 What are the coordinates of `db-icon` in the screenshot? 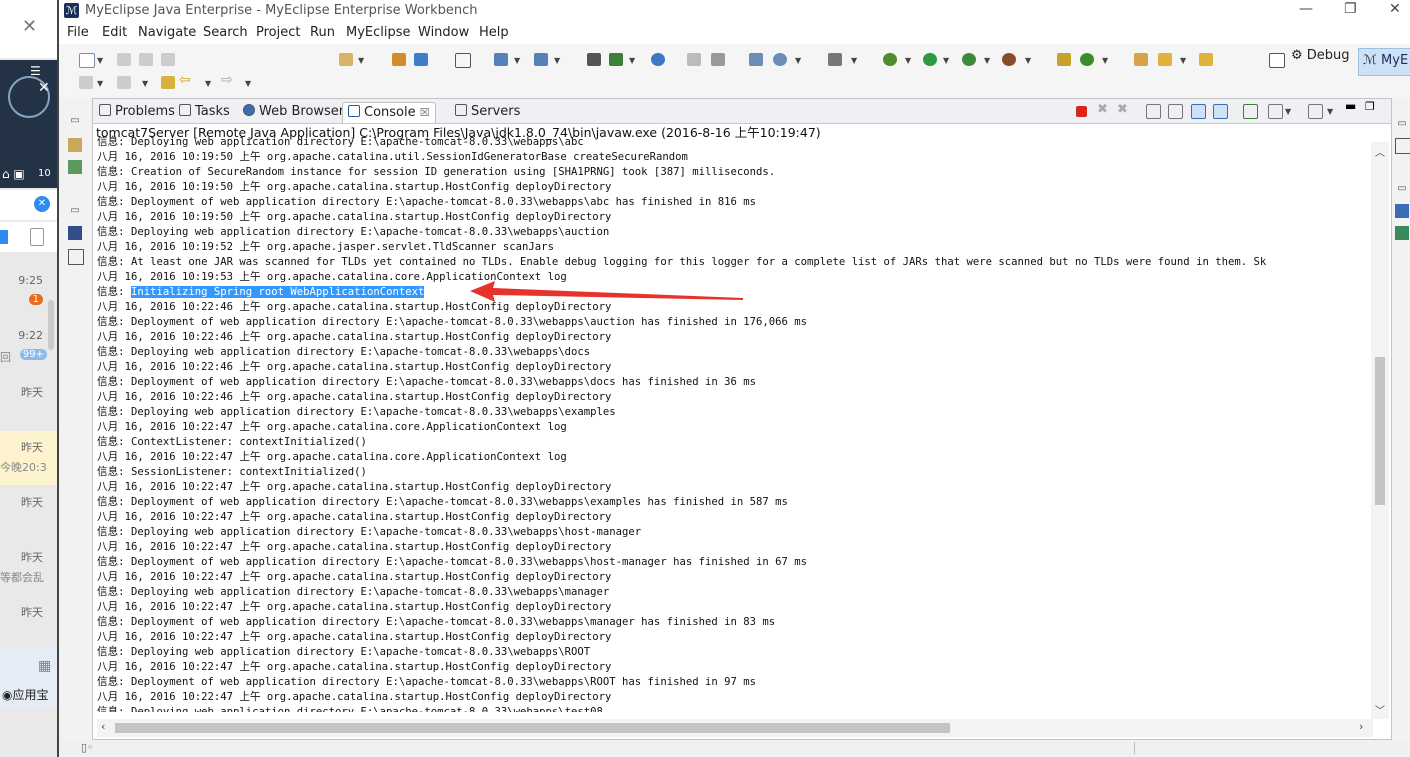 It's located at (463, 60).